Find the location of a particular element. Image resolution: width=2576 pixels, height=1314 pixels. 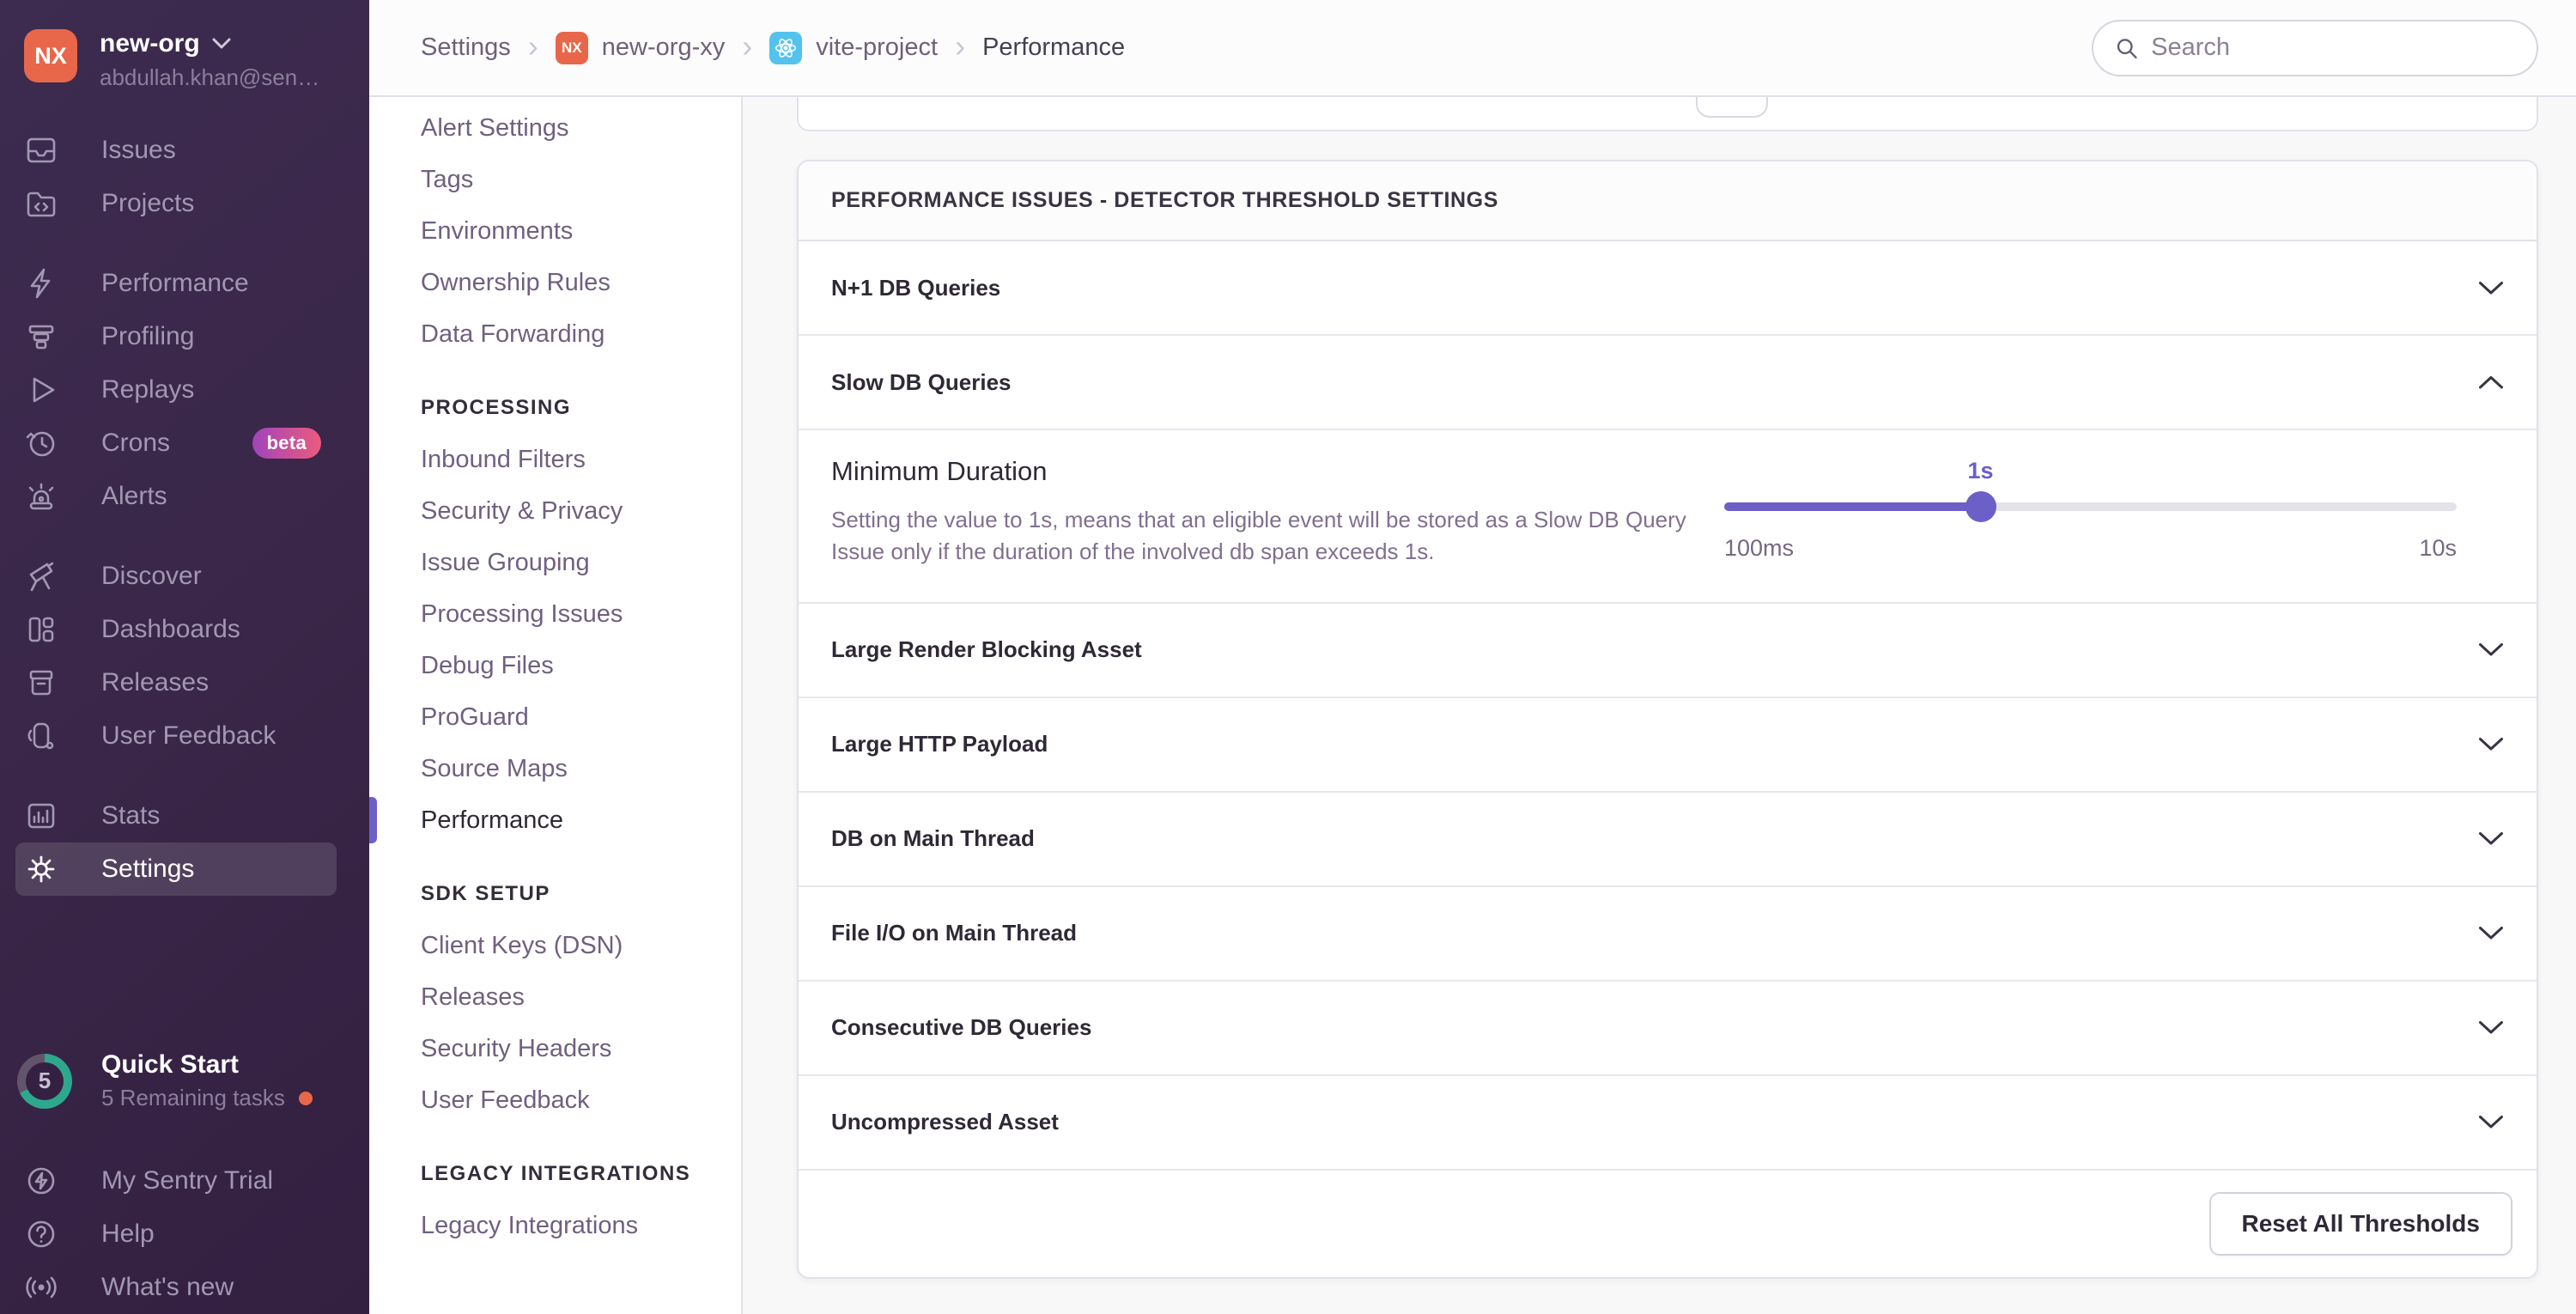

search-input is located at coordinates (2339, 47).